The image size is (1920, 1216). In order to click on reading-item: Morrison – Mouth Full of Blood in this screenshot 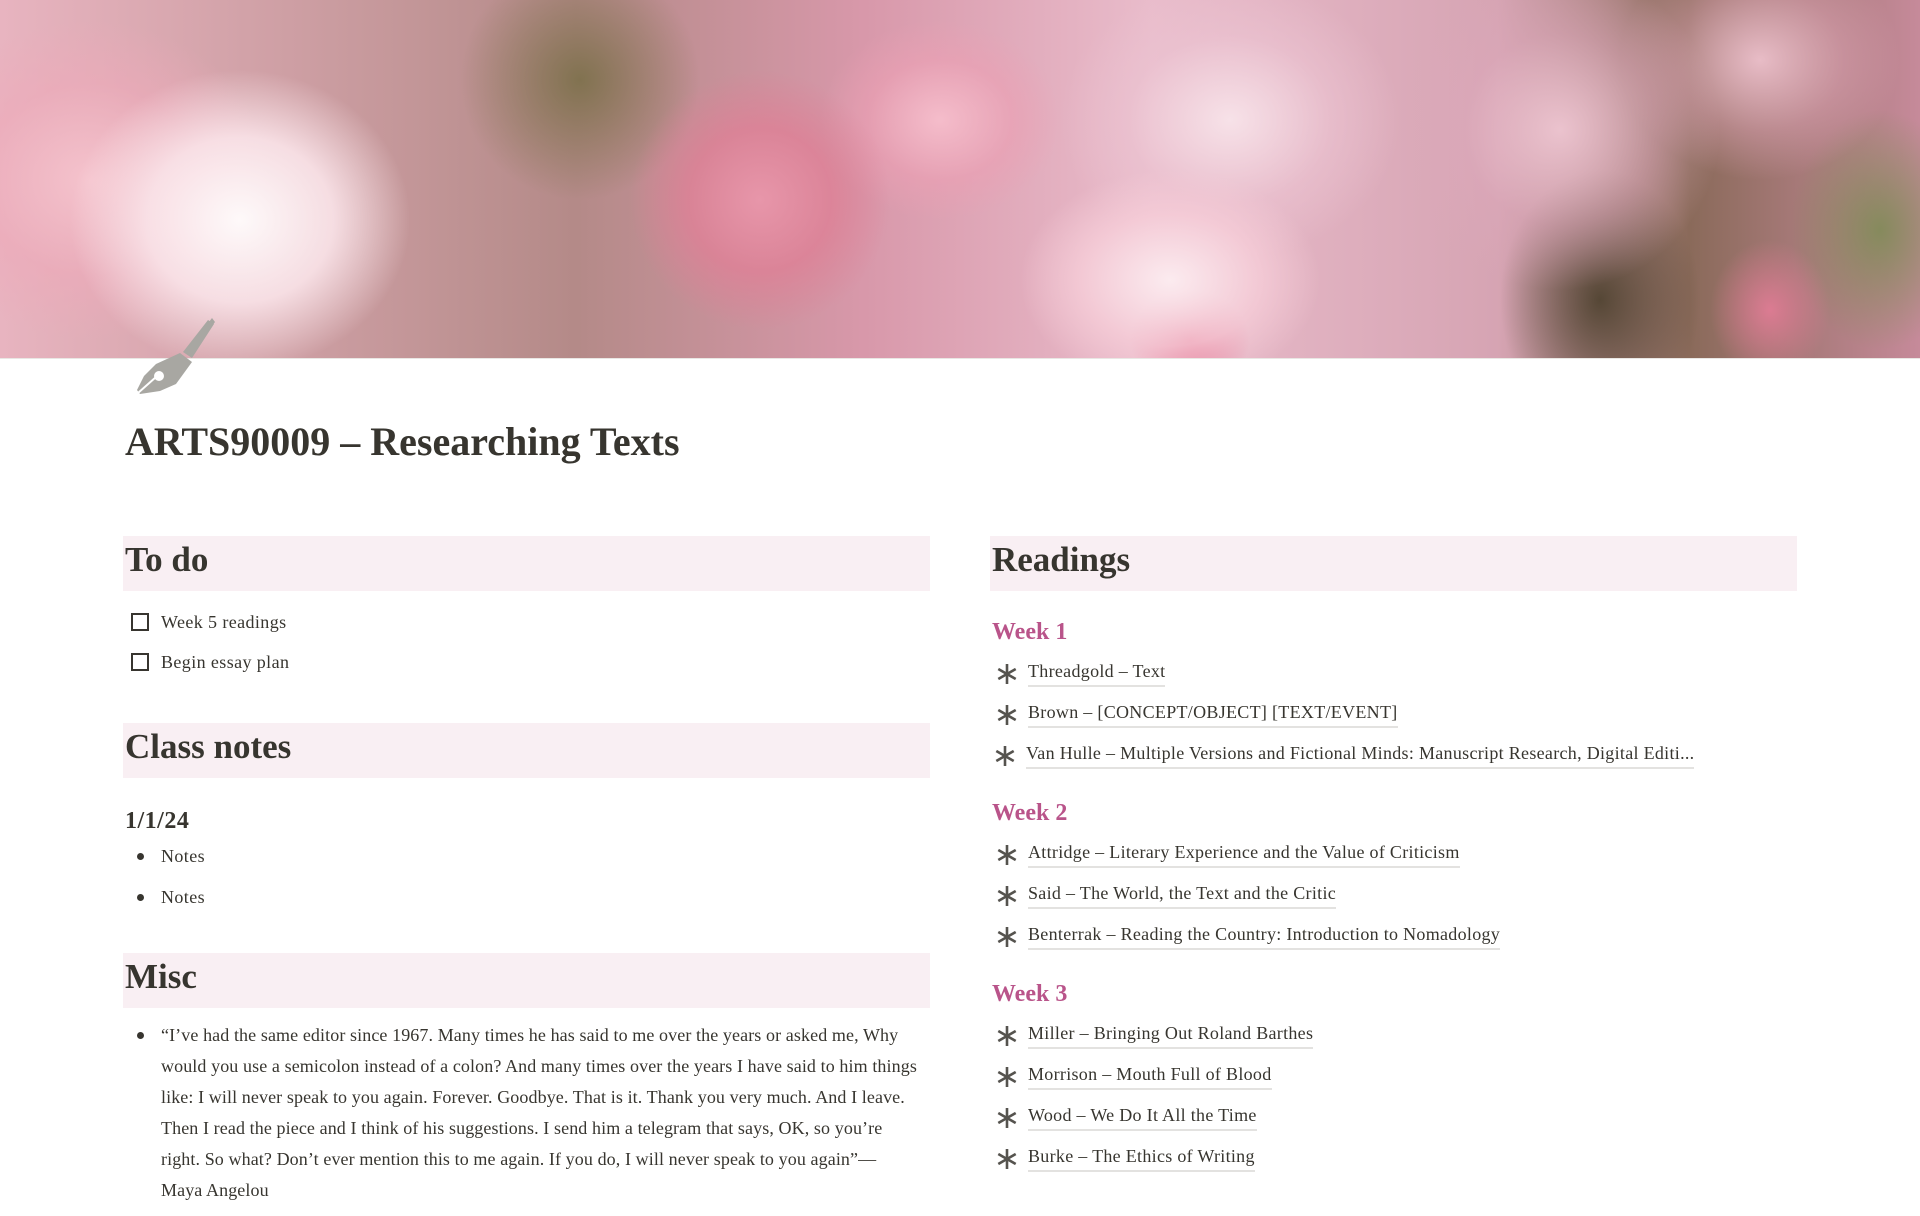, I will do `click(1393, 1076)`.